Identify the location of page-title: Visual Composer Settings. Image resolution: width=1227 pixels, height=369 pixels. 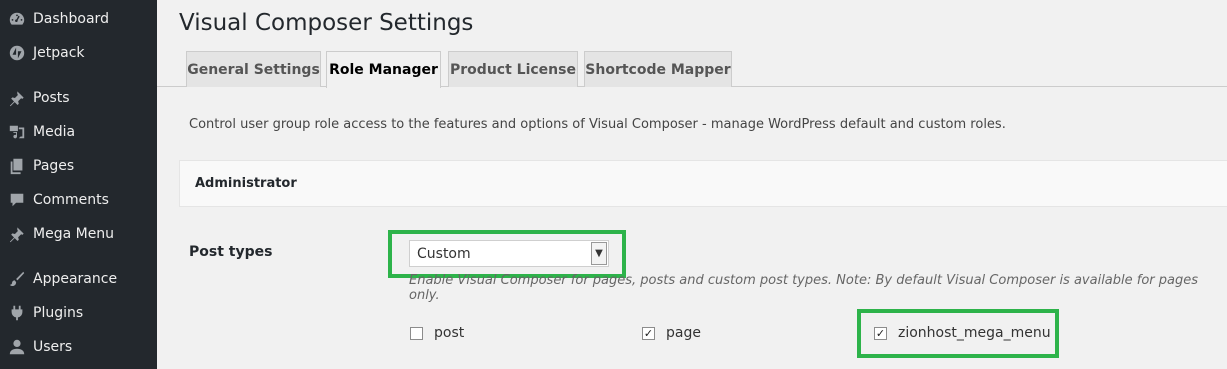
(326, 23).